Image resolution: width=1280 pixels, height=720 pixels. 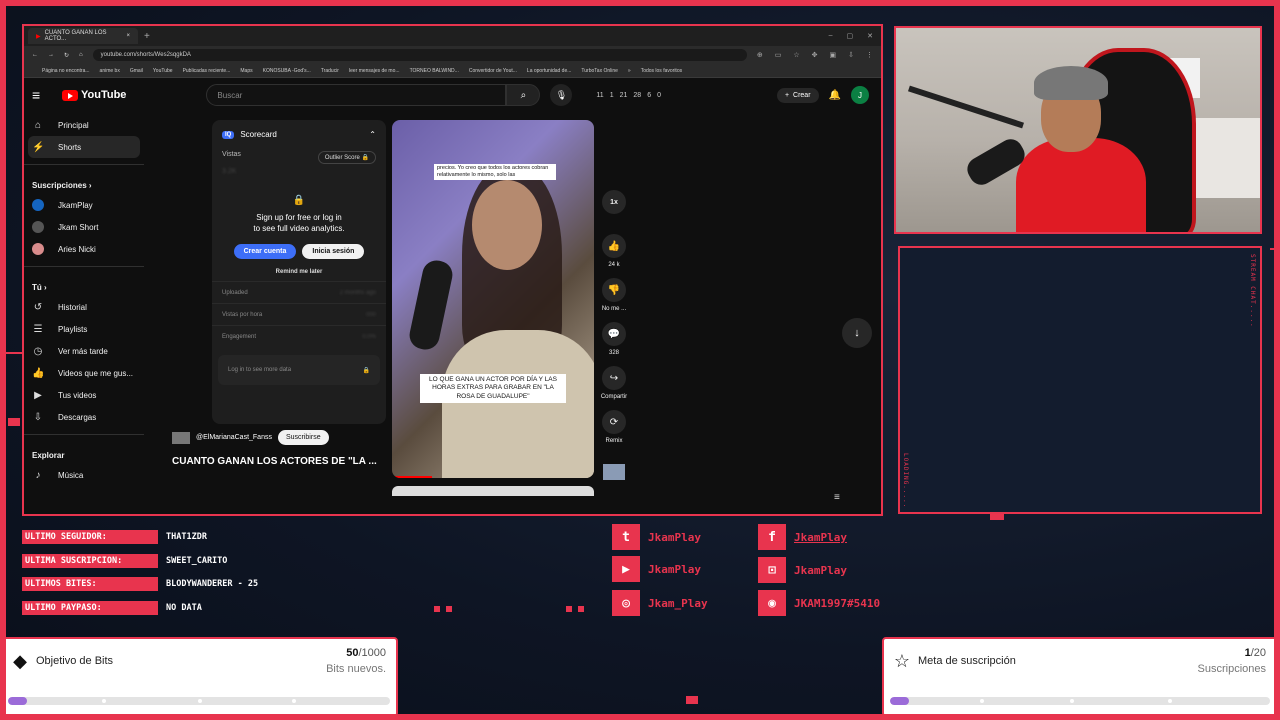 I want to click on url-field: youtube.com/shorts/Wes2sqgkDA, so click(x=419, y=55).